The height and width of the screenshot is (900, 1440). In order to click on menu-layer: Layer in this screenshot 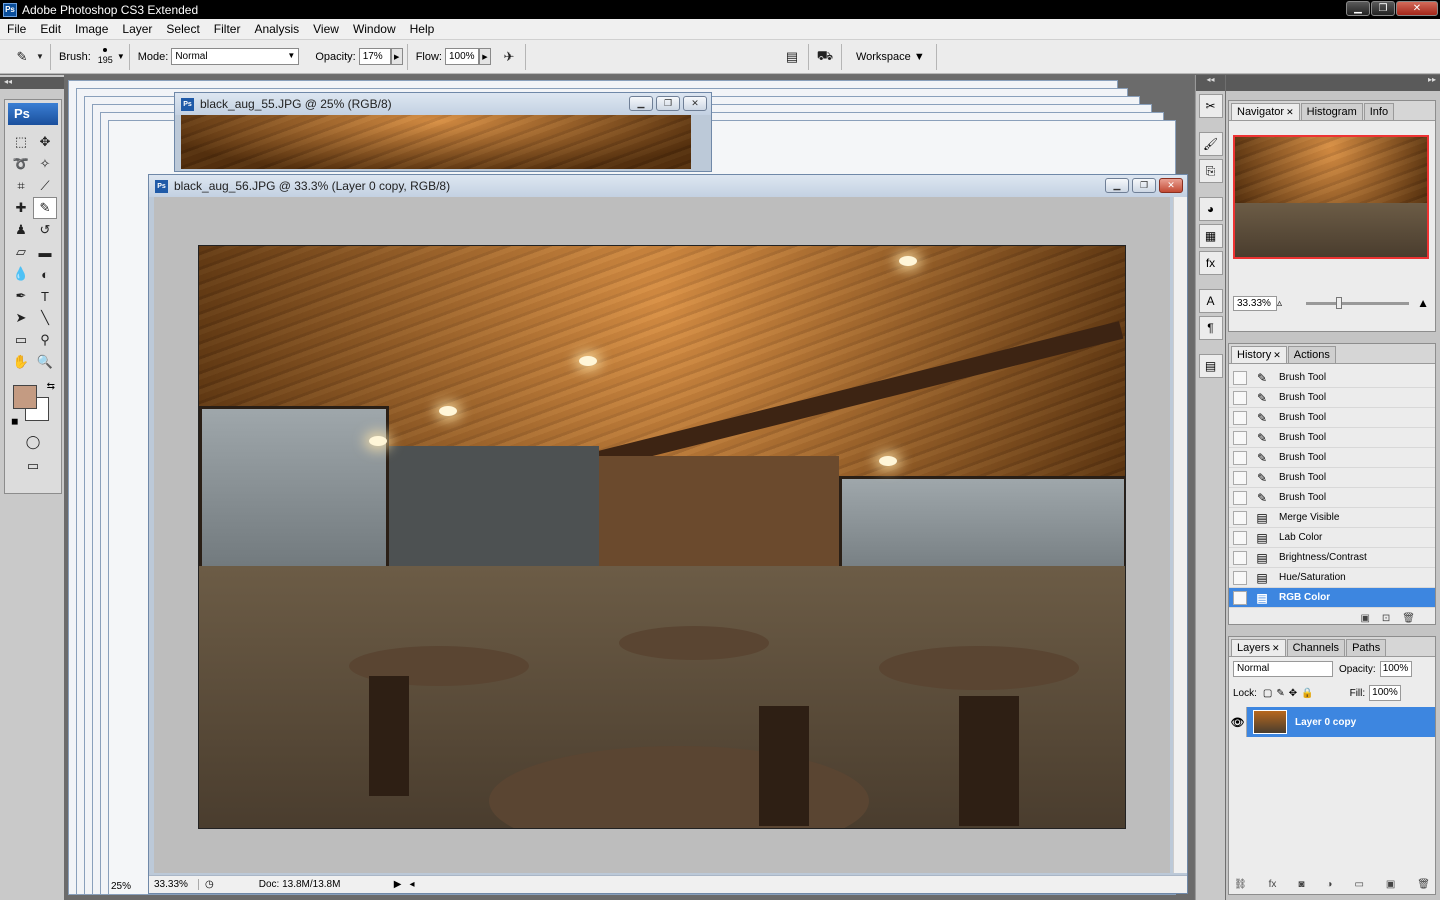, I will do `click(137, 29)`.